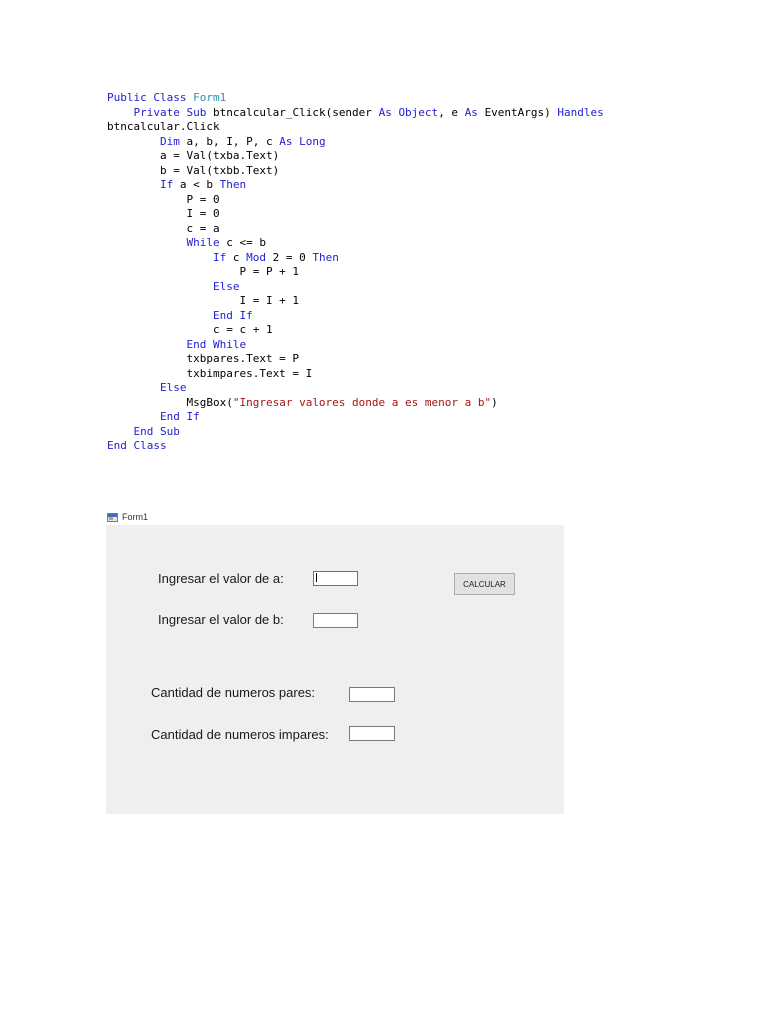 The image size is (768, 1024). What do you see at coordinates (295, 112) in the screenshot?
I see `code-text: btncalcular_Click(sender` at bounding box center [295, 112].